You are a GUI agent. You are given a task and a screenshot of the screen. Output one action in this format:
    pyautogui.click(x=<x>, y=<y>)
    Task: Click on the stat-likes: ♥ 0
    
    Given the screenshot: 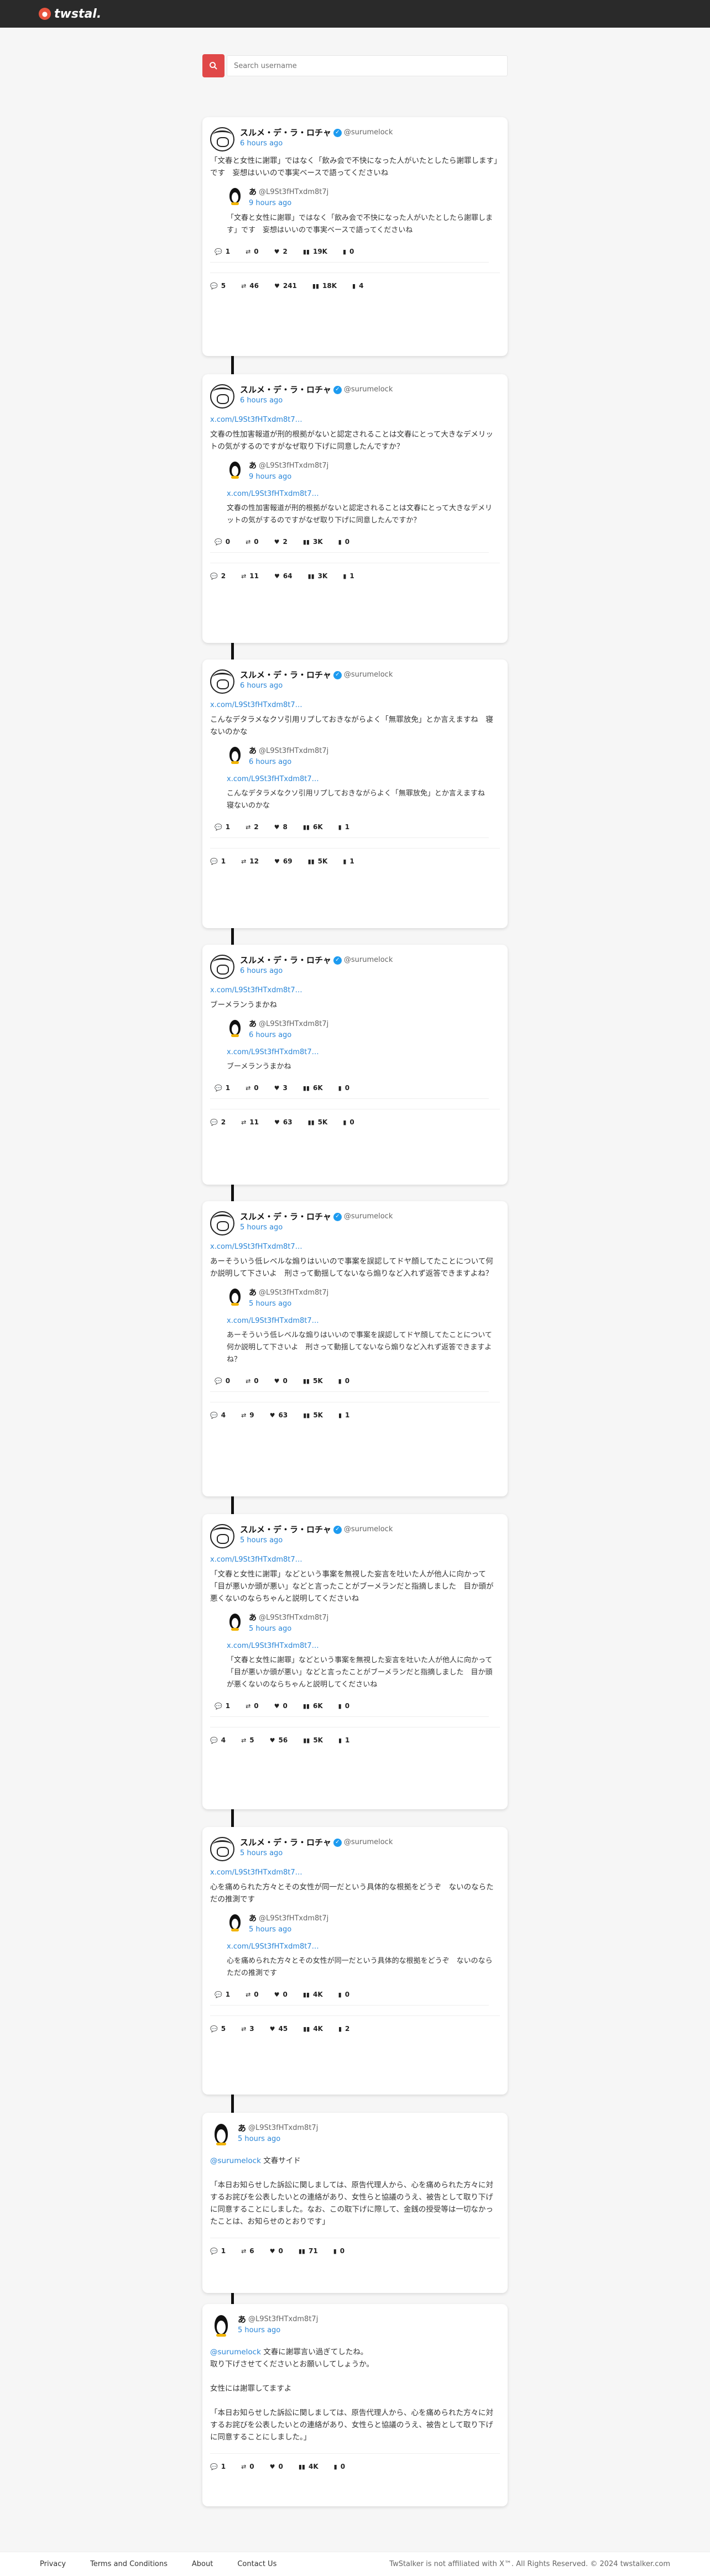 What is the action you would take?
    pyautogui.click(x=276, y=2251)
    